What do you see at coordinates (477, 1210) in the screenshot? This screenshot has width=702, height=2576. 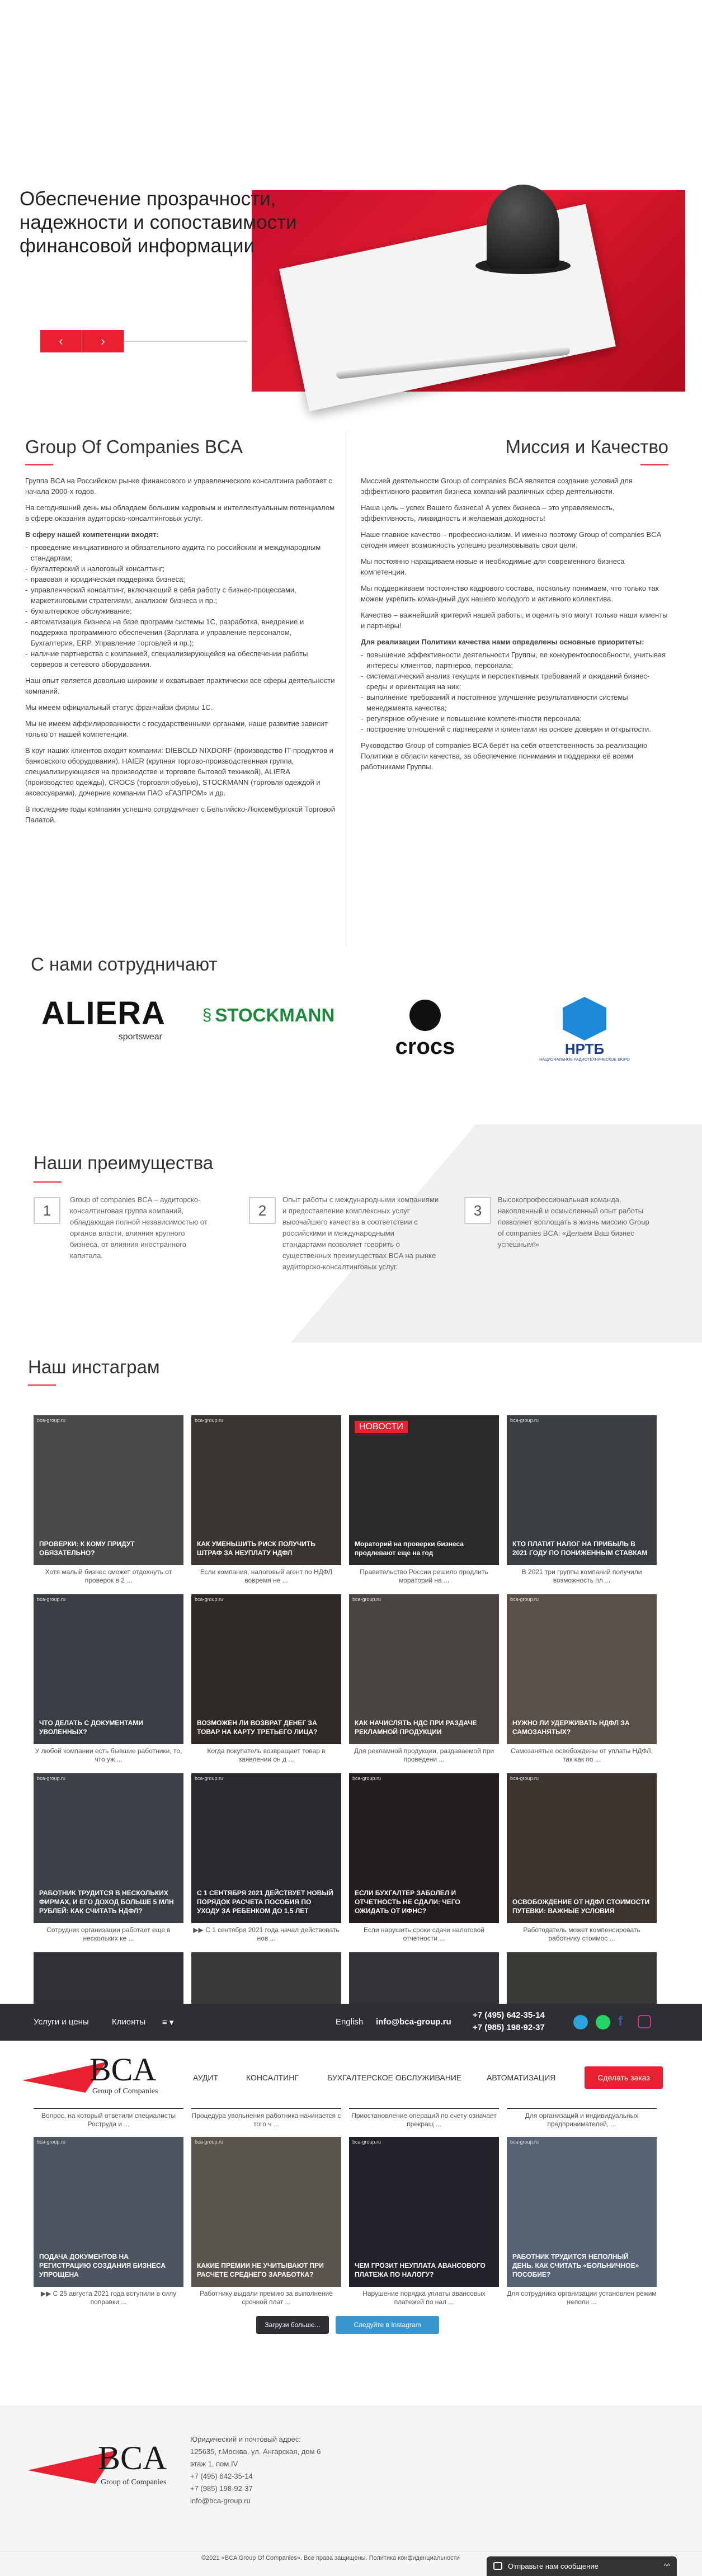 I see `advantage-number-3: 3` at bounding box center [477, 1210].